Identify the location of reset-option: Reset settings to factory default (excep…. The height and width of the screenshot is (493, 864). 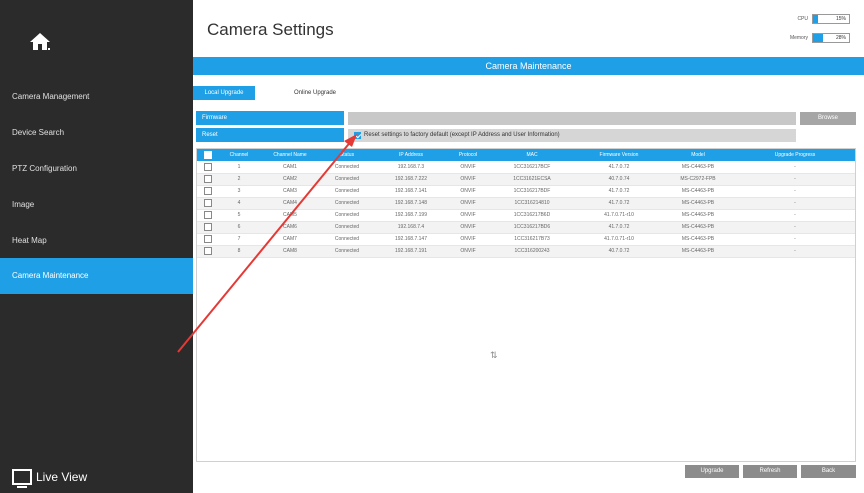
(572, 135).